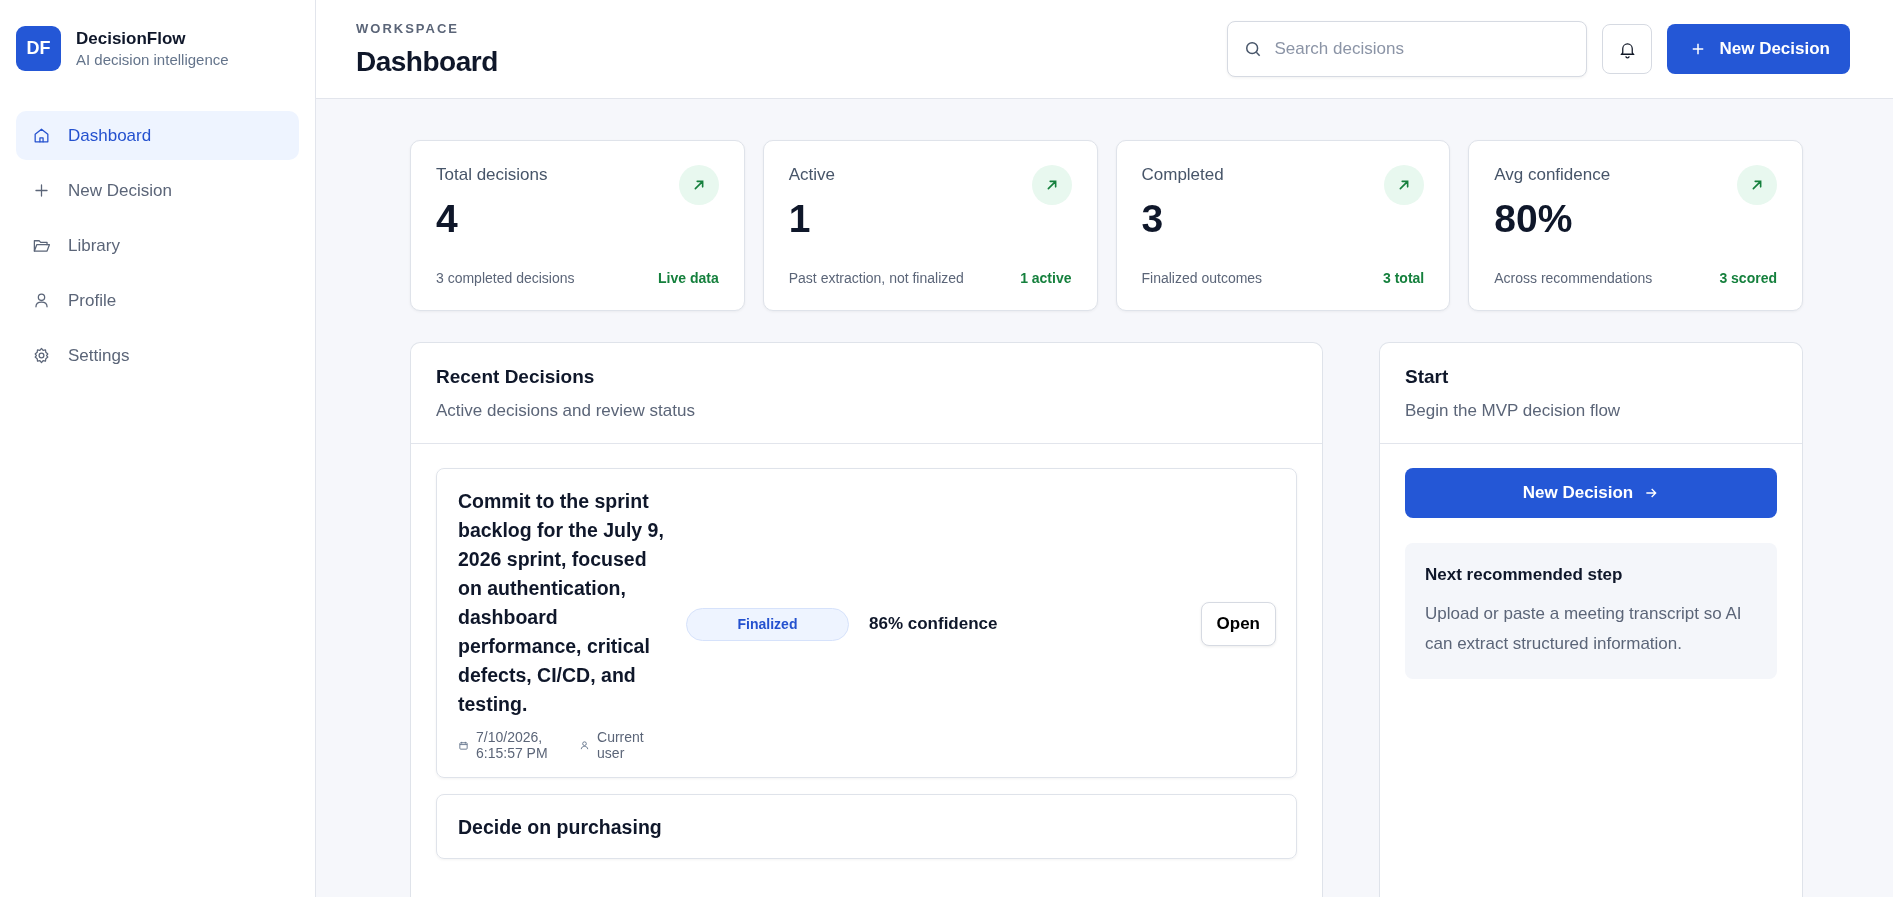  What do you see at coordinates (512, 745) in the screenshot?
I see `decision-date: 7/10/2026, 6:15:57 PM` at bounding box center [512, 745].